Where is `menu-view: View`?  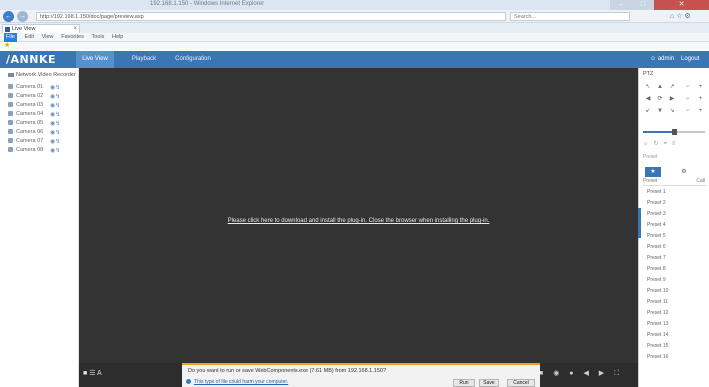 menu-view: View is located at coordinates (48, 37).